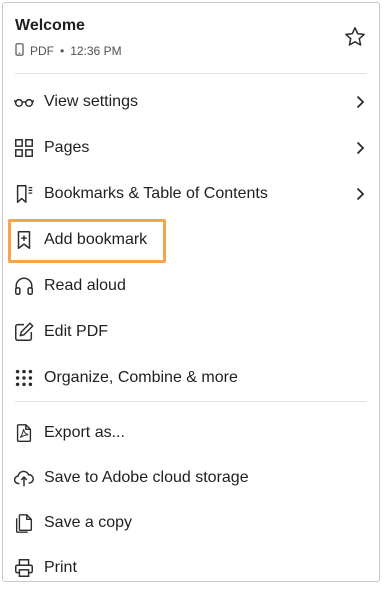  I want to click on menu-item-bookmarks-toc: Bookmarks & Table of Contents, so click(191, 194).